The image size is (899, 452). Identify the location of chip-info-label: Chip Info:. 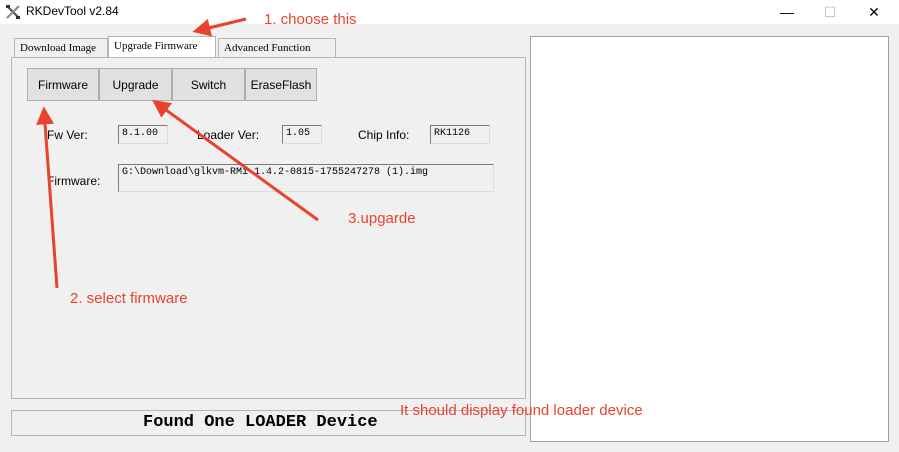
(384, 135).